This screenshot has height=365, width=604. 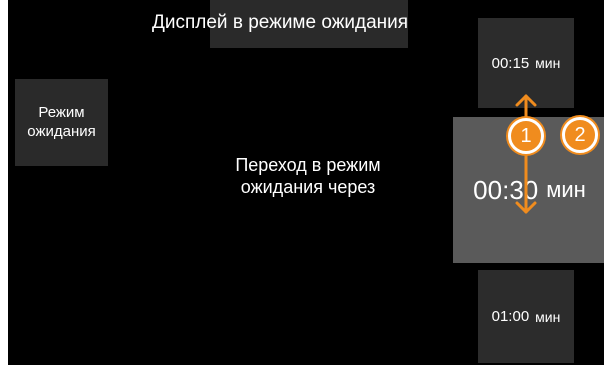 What do you see at coordinates (61, 131) in the screenshot?
I see `standby-label-line2: ожидания` at bounding box center [61, 131].